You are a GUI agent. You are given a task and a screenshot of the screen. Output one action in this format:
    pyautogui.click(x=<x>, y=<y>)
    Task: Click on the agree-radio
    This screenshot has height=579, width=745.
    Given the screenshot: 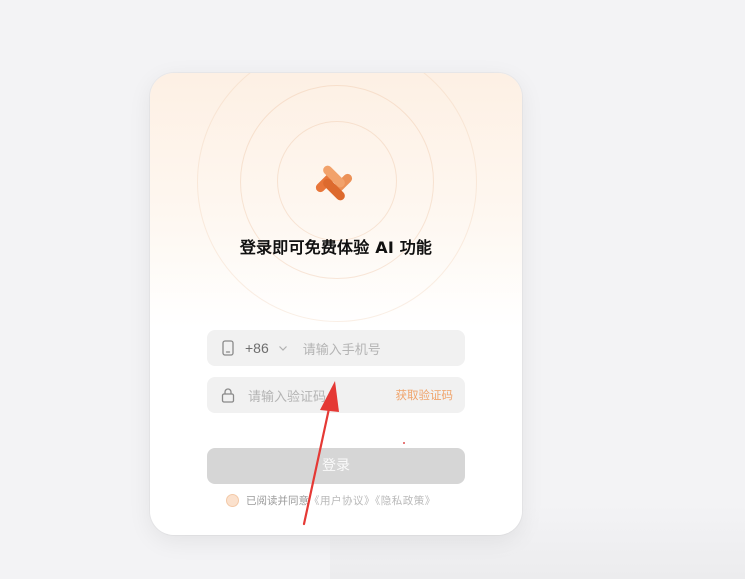 What is the action you would take?
    pyautogui.click(x=232, y=500)
    